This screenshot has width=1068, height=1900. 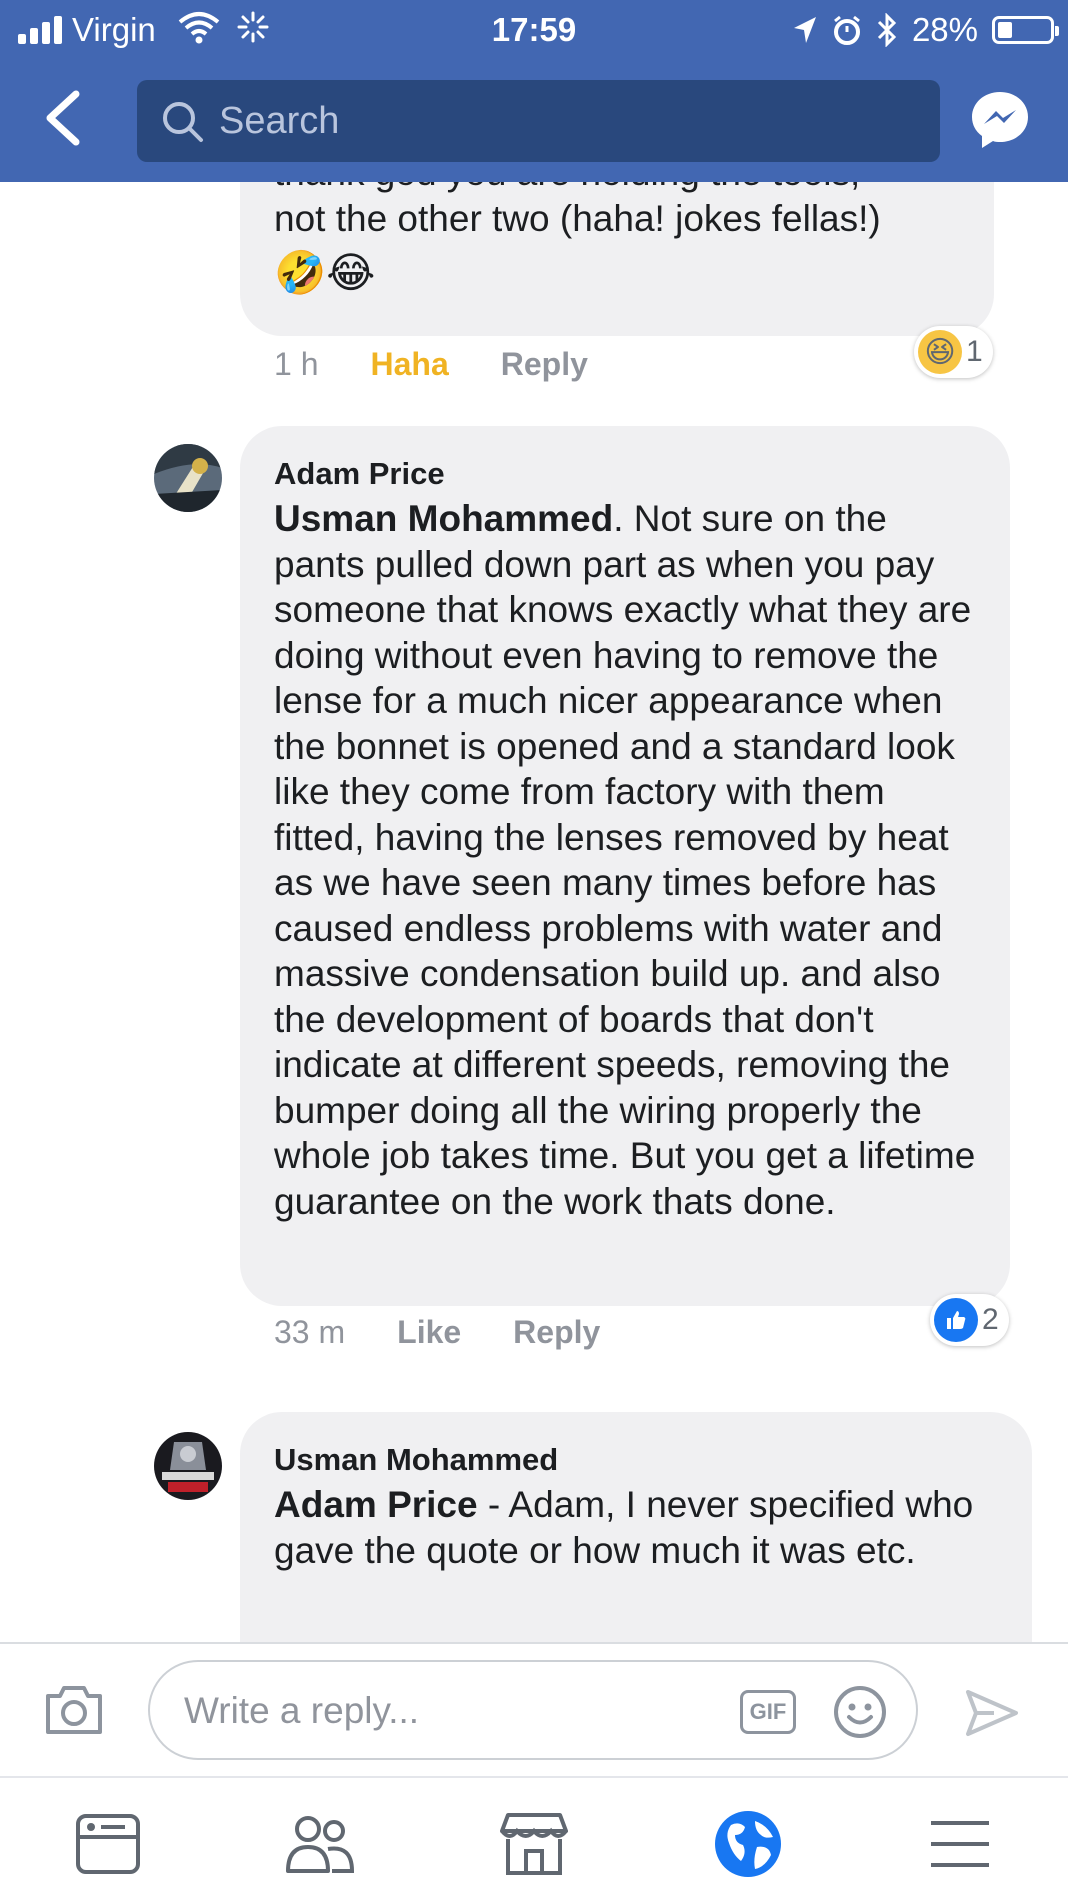 What do you see at coordinates (62, 118) in the screenshot?
I see `back-arrow-icon` at bounding box center [62, 118].